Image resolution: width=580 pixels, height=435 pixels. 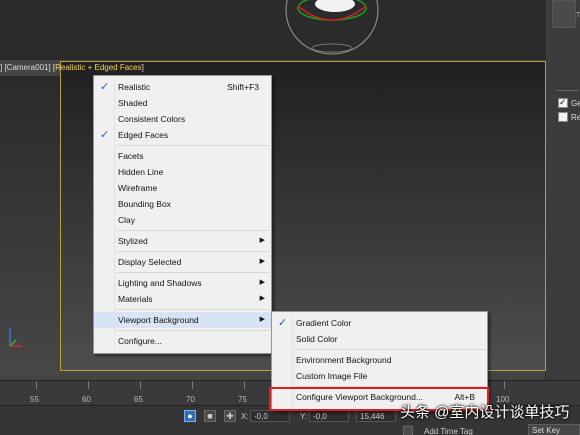 I want to click on menu-item-materials: Materials ▶, so click(x=182, y=299).